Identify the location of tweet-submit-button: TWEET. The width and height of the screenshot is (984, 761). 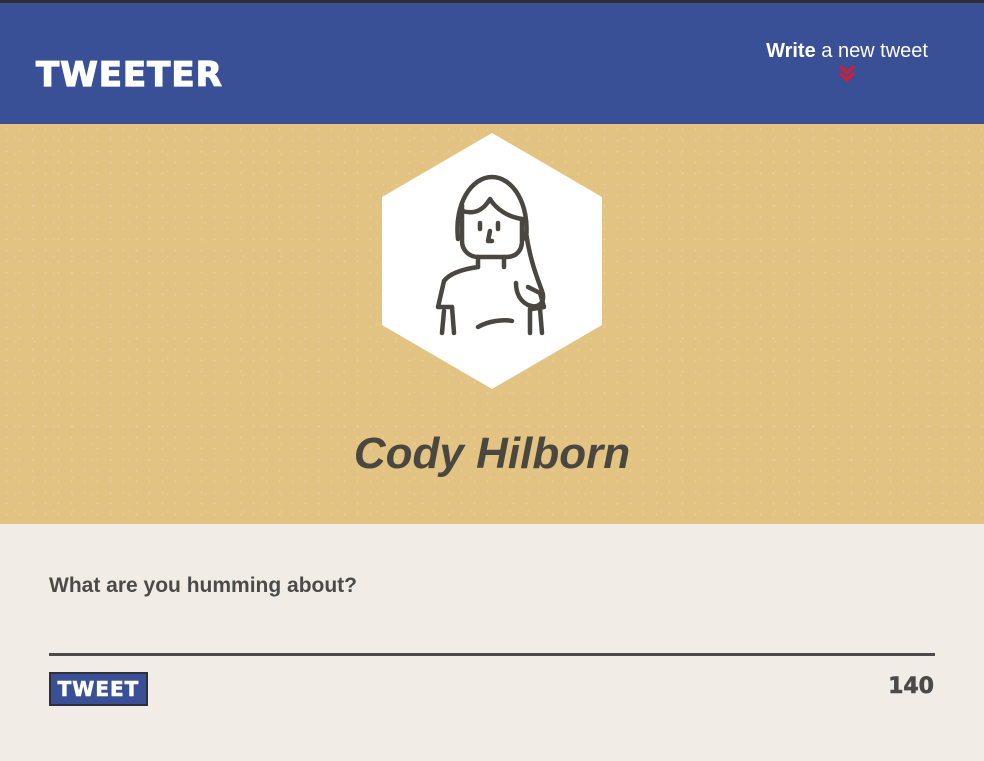
(98, 689).